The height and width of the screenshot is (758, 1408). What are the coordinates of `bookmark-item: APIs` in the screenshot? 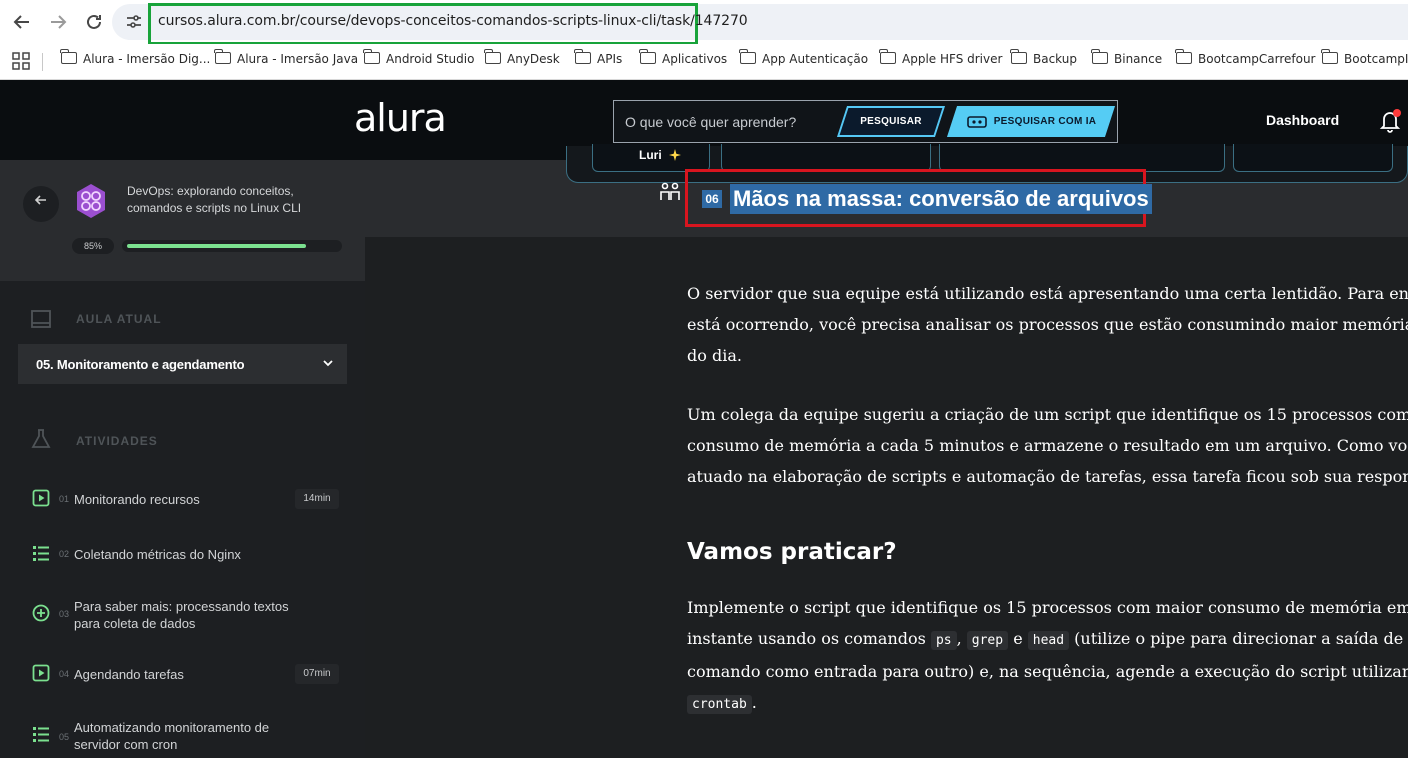 It's located at (598, 60).